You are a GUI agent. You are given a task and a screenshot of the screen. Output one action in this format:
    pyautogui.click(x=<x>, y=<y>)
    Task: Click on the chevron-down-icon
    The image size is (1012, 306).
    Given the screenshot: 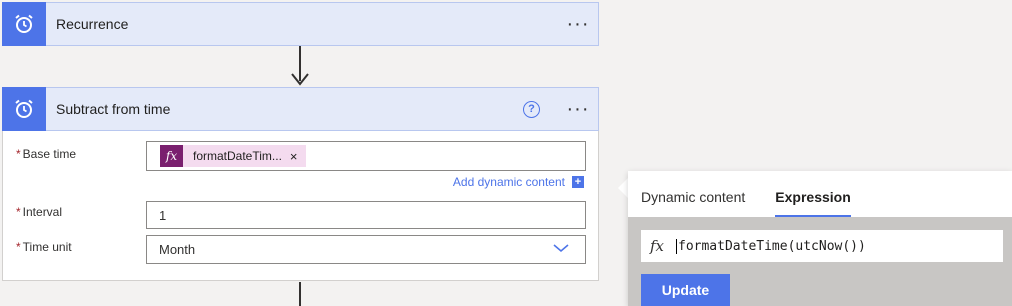 What is the action you would take?
    pyautogui.click(x=561, y=248)
    